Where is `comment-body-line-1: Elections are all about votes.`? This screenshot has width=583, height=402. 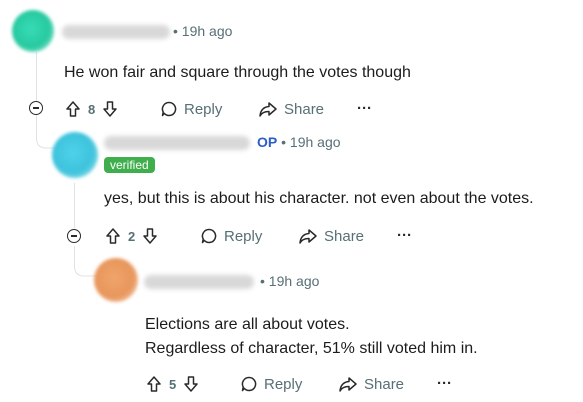
comment-body-line-1: Elections are all about votes. is located at coordinates (247, 324).